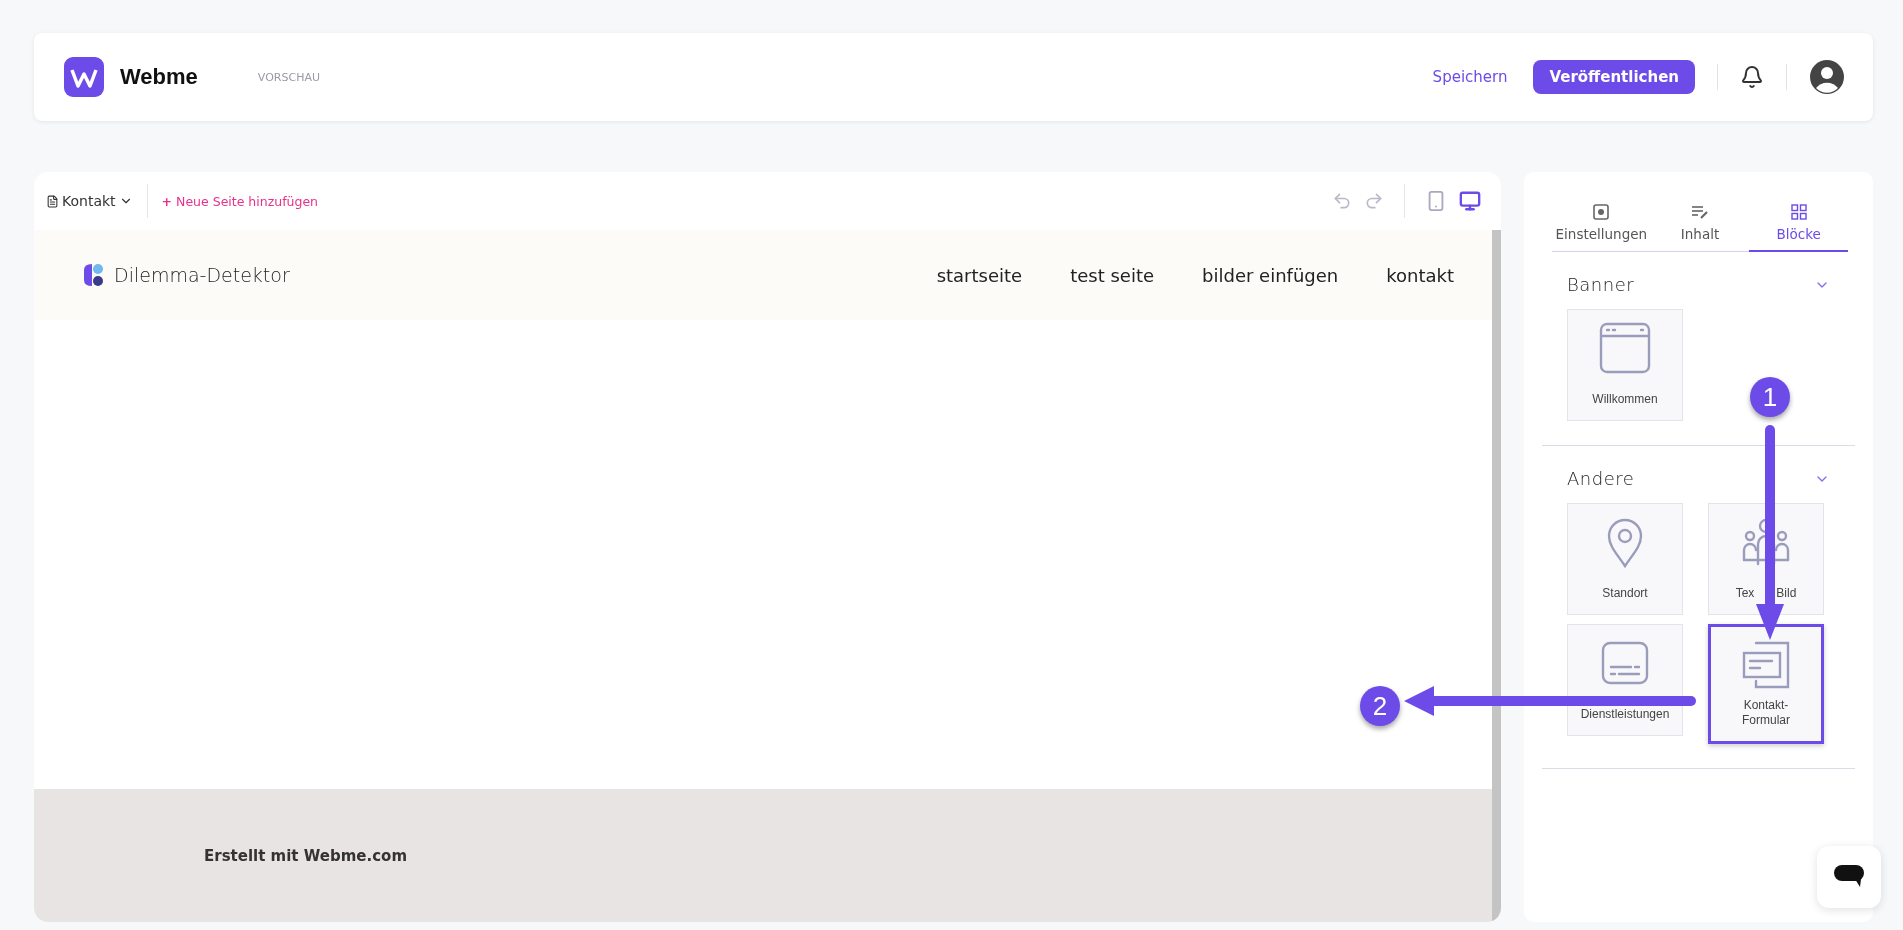 This screenshot has width=1903, height=930. I want to click on save-link: Speichern, so click(1470, 77).